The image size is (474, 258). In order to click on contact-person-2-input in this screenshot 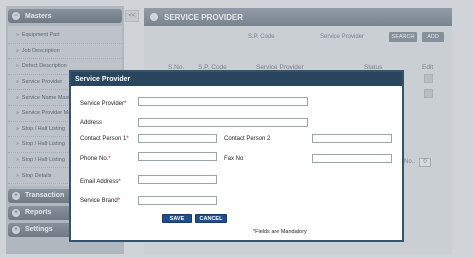, I will do `click(352, 138)`.